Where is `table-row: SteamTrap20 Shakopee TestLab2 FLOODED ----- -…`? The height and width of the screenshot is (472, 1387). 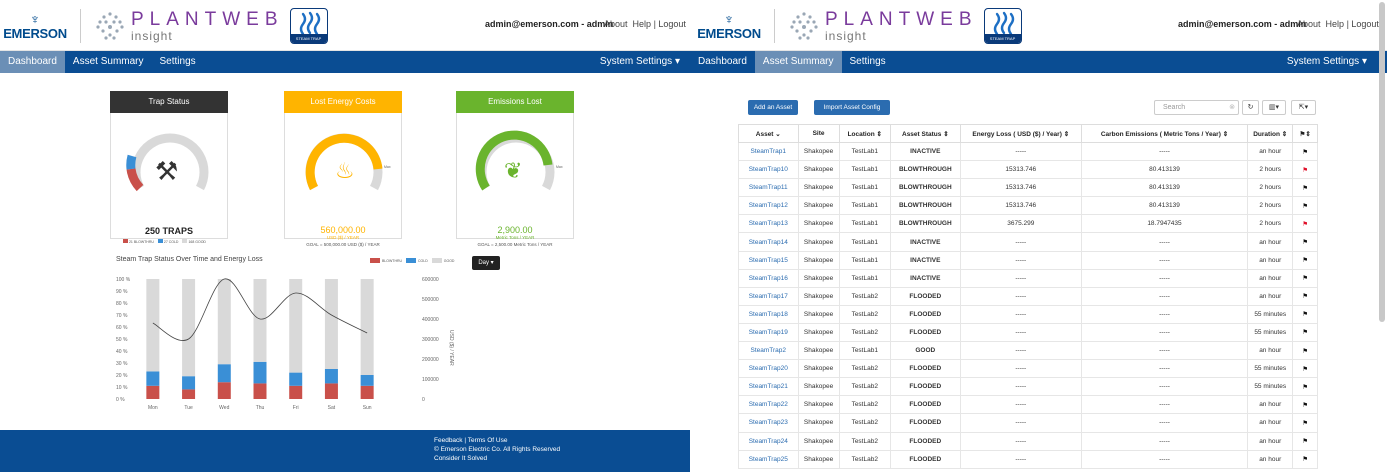 table-row: SteamTrap20 Shakopee TestLab2 FLOODED ----- -… is located at coordinates (1028, 369).